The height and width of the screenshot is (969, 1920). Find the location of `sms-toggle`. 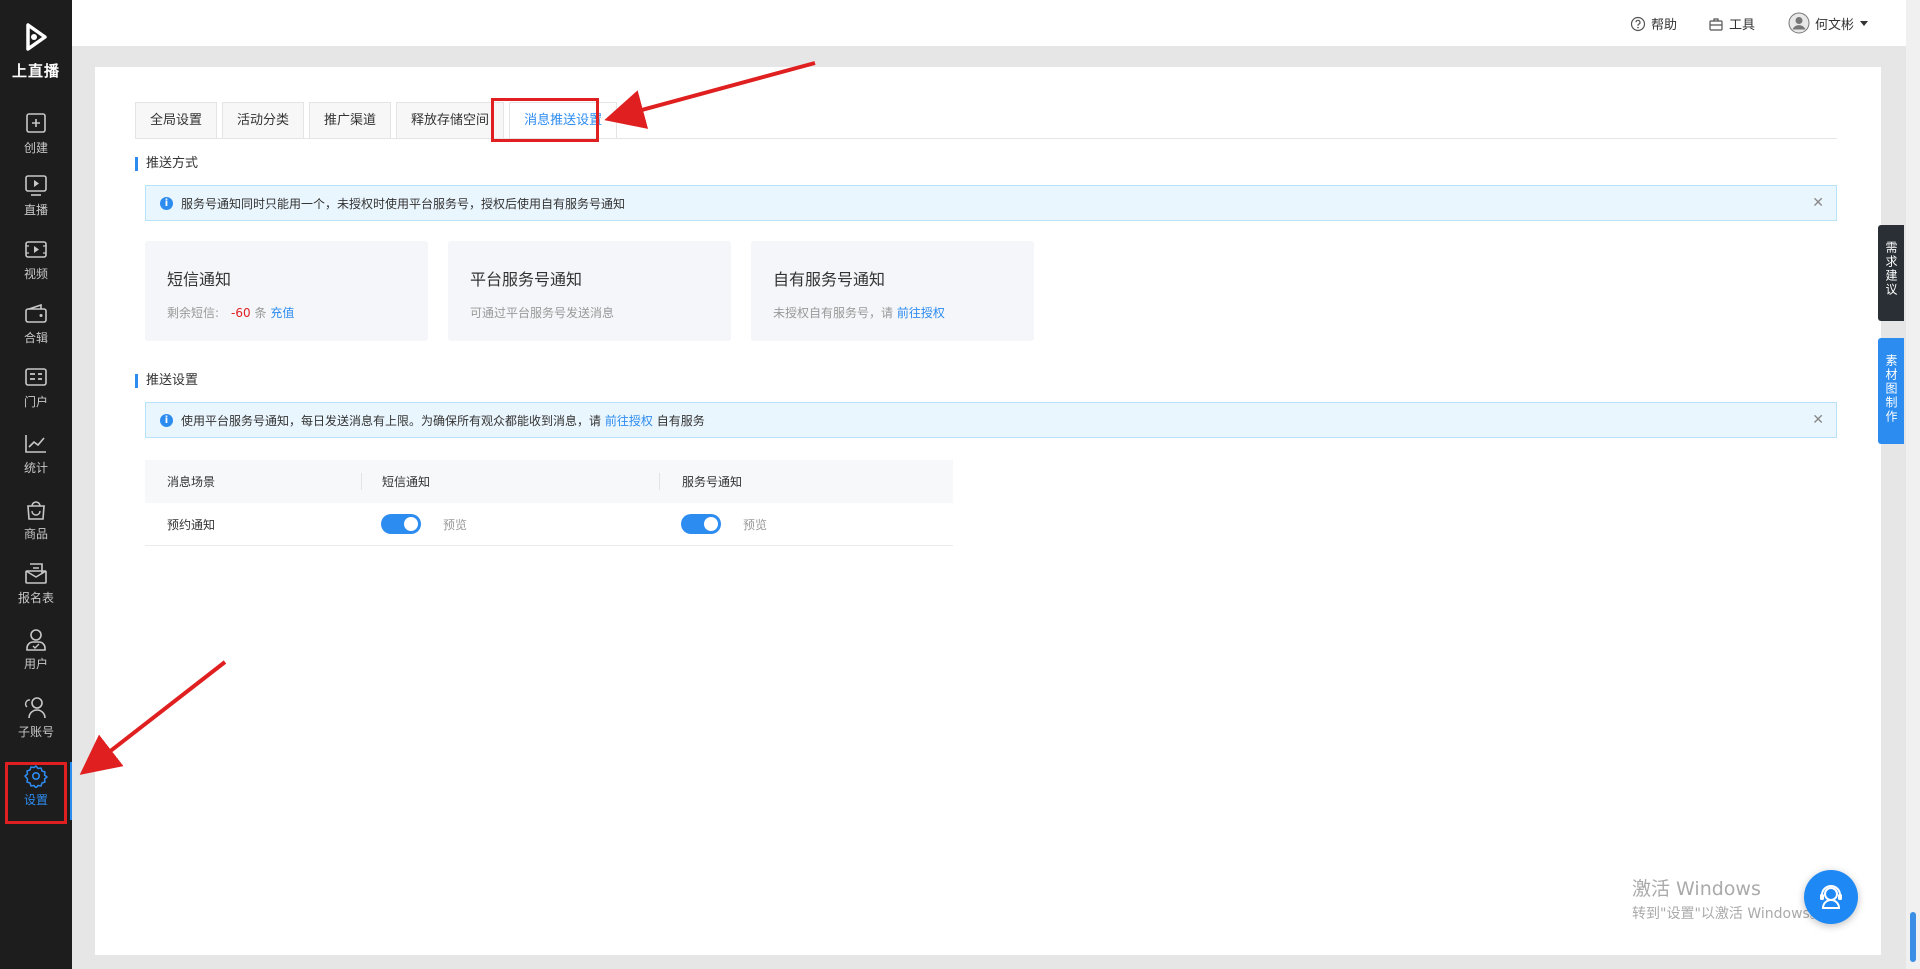

sms-toggle is located at coordinates (401, 524).